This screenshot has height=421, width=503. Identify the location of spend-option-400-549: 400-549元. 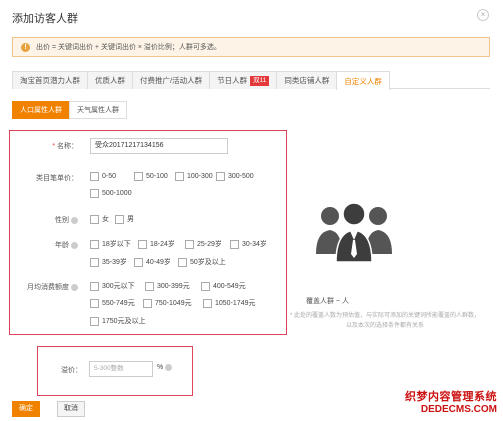
(223, 286).